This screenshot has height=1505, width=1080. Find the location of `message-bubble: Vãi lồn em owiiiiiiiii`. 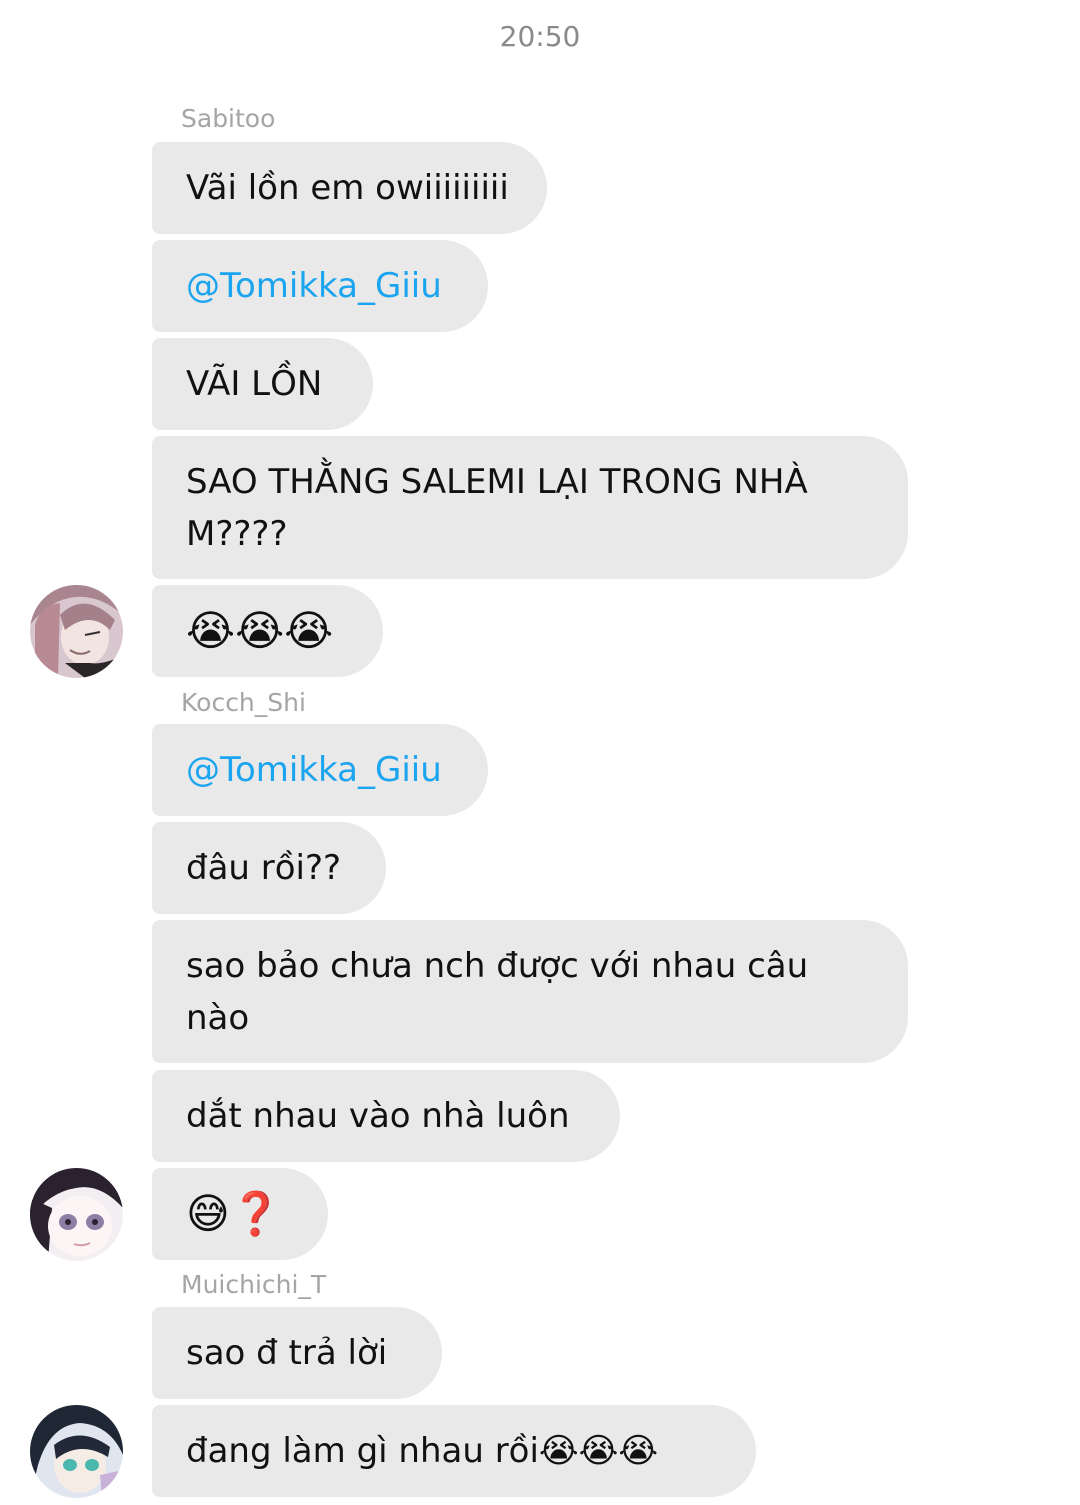

message-bubble: Vãi lồn em owiiiiiiiii is located at coordinates (349, 188).